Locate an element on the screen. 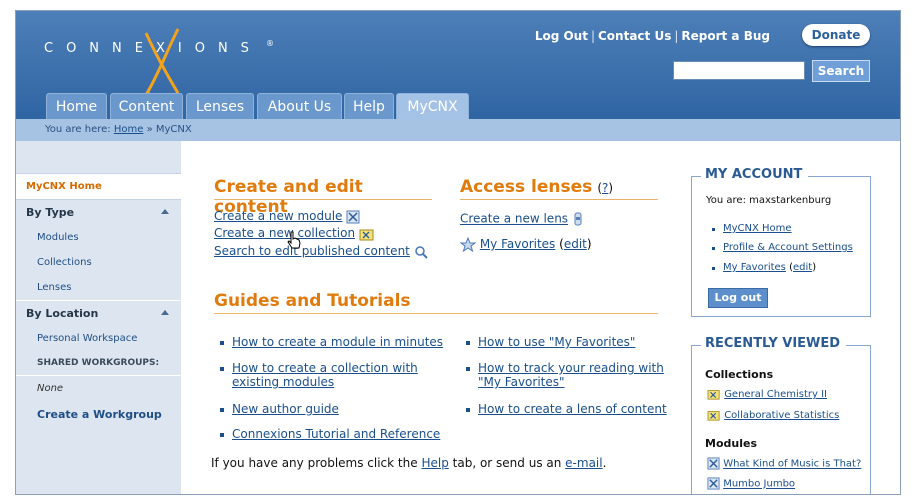  recent-collection-item: General Chemistry II is located at coordinates (767, 394).